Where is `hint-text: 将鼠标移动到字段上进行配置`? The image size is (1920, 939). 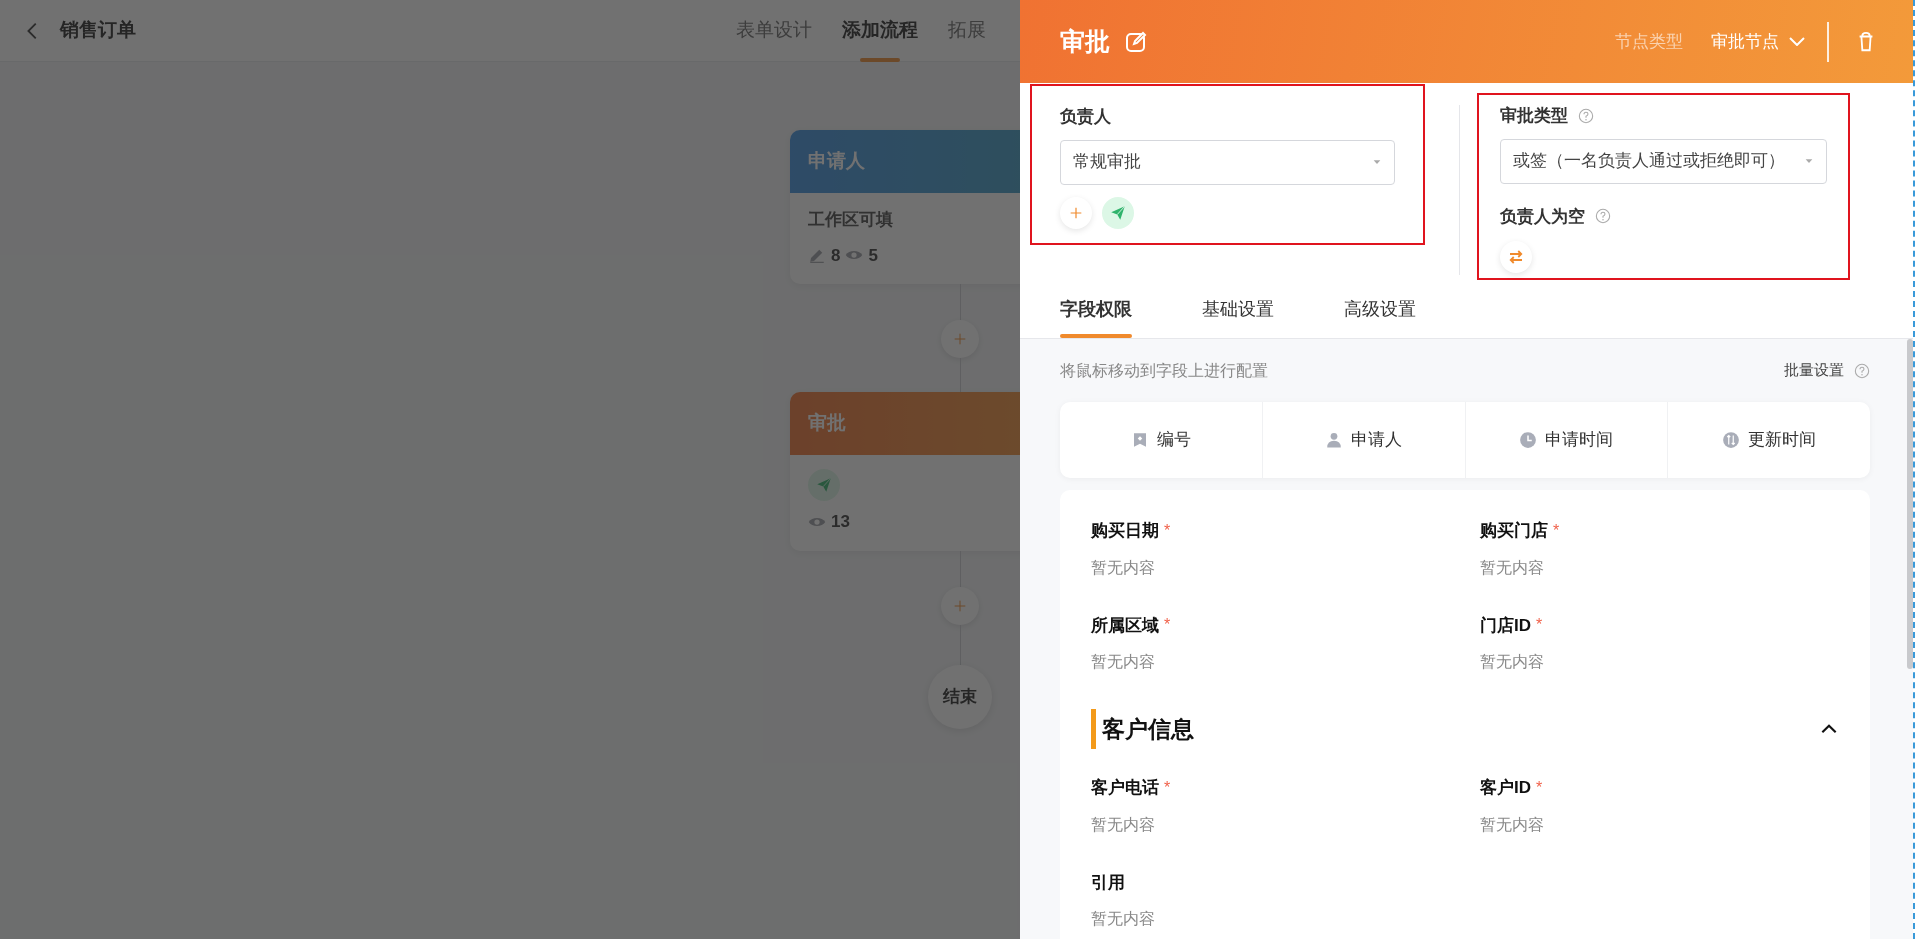
hint-text: 将鼠标移动到字段上进行配置 is located at coordinates (1164, 370).